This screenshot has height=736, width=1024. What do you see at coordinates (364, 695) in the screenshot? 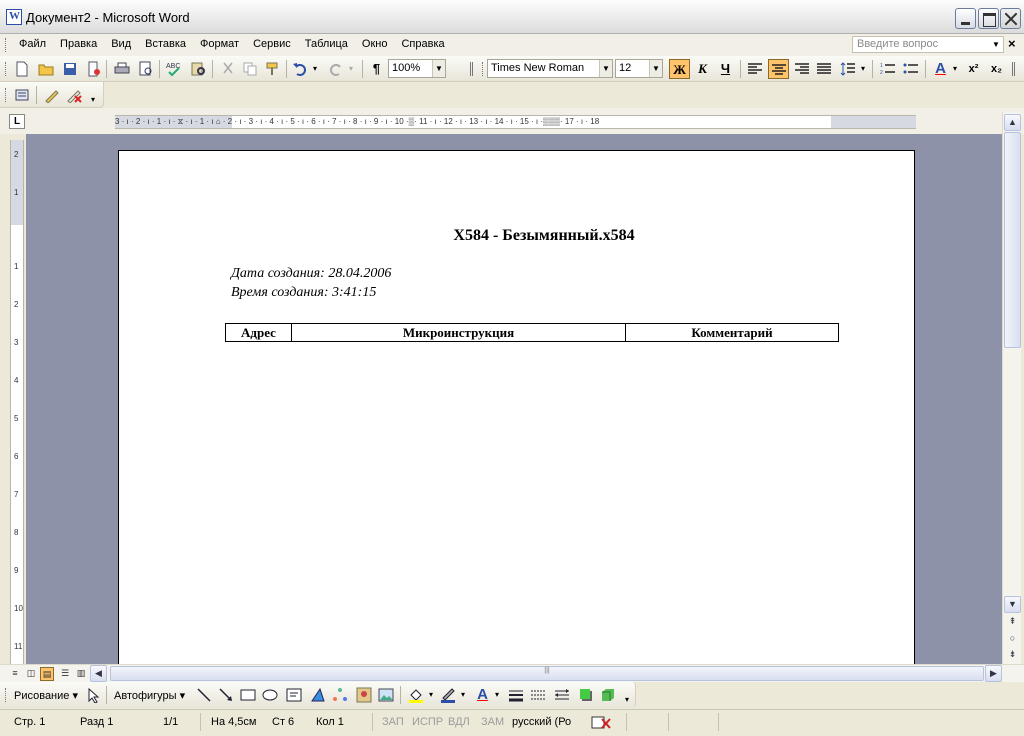
I see `clip-art-icon` at bounding box center [364, 695].